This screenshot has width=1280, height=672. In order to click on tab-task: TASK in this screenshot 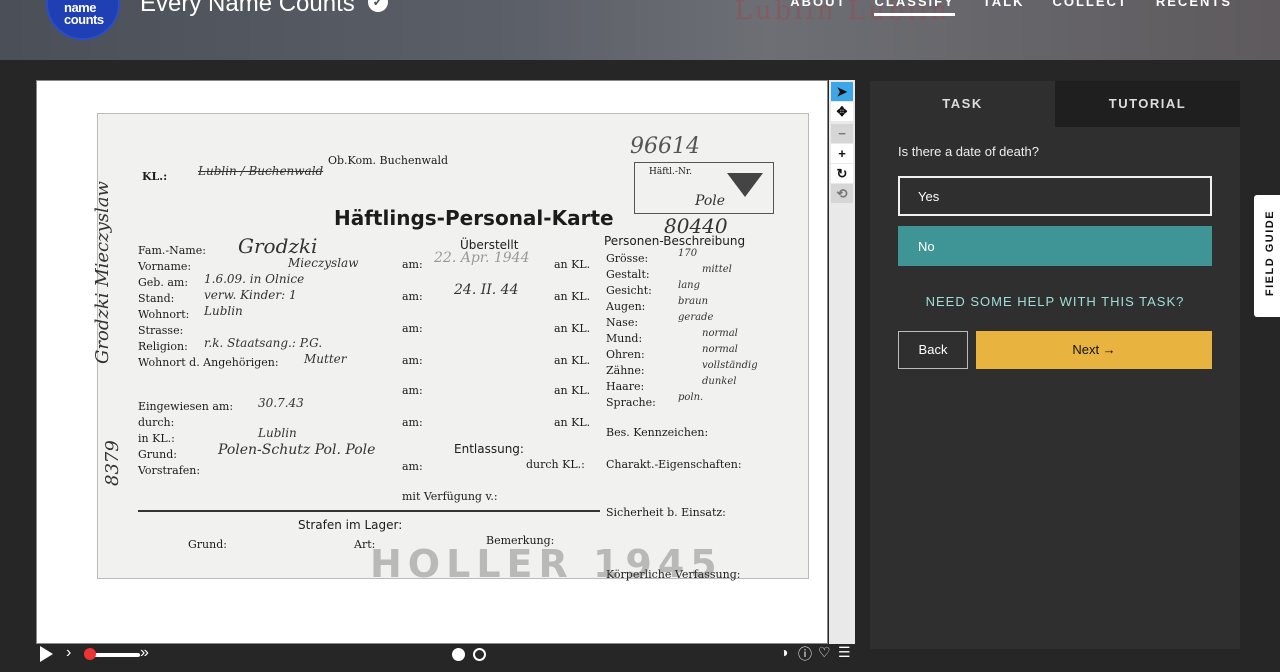, I will do `click(962, 104)`.